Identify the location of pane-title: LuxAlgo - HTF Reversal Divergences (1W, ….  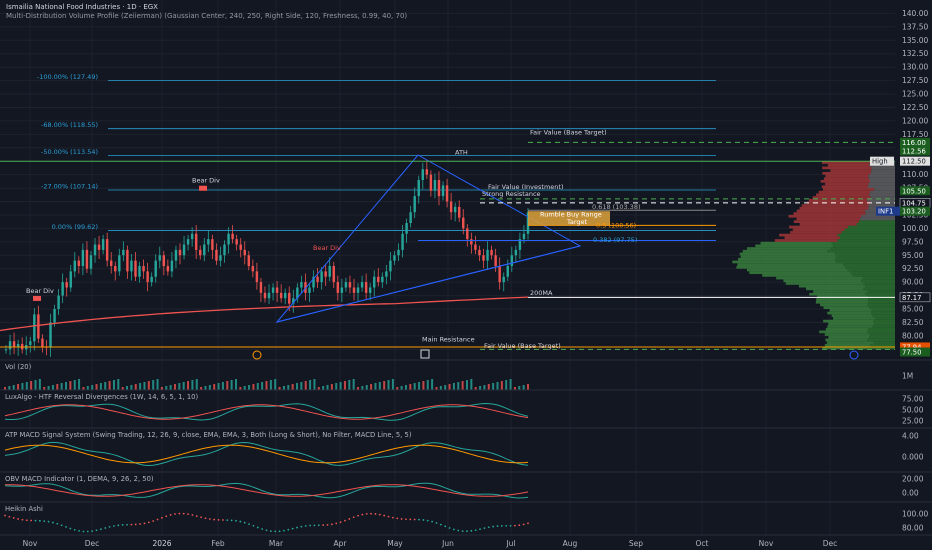
(101, 397).